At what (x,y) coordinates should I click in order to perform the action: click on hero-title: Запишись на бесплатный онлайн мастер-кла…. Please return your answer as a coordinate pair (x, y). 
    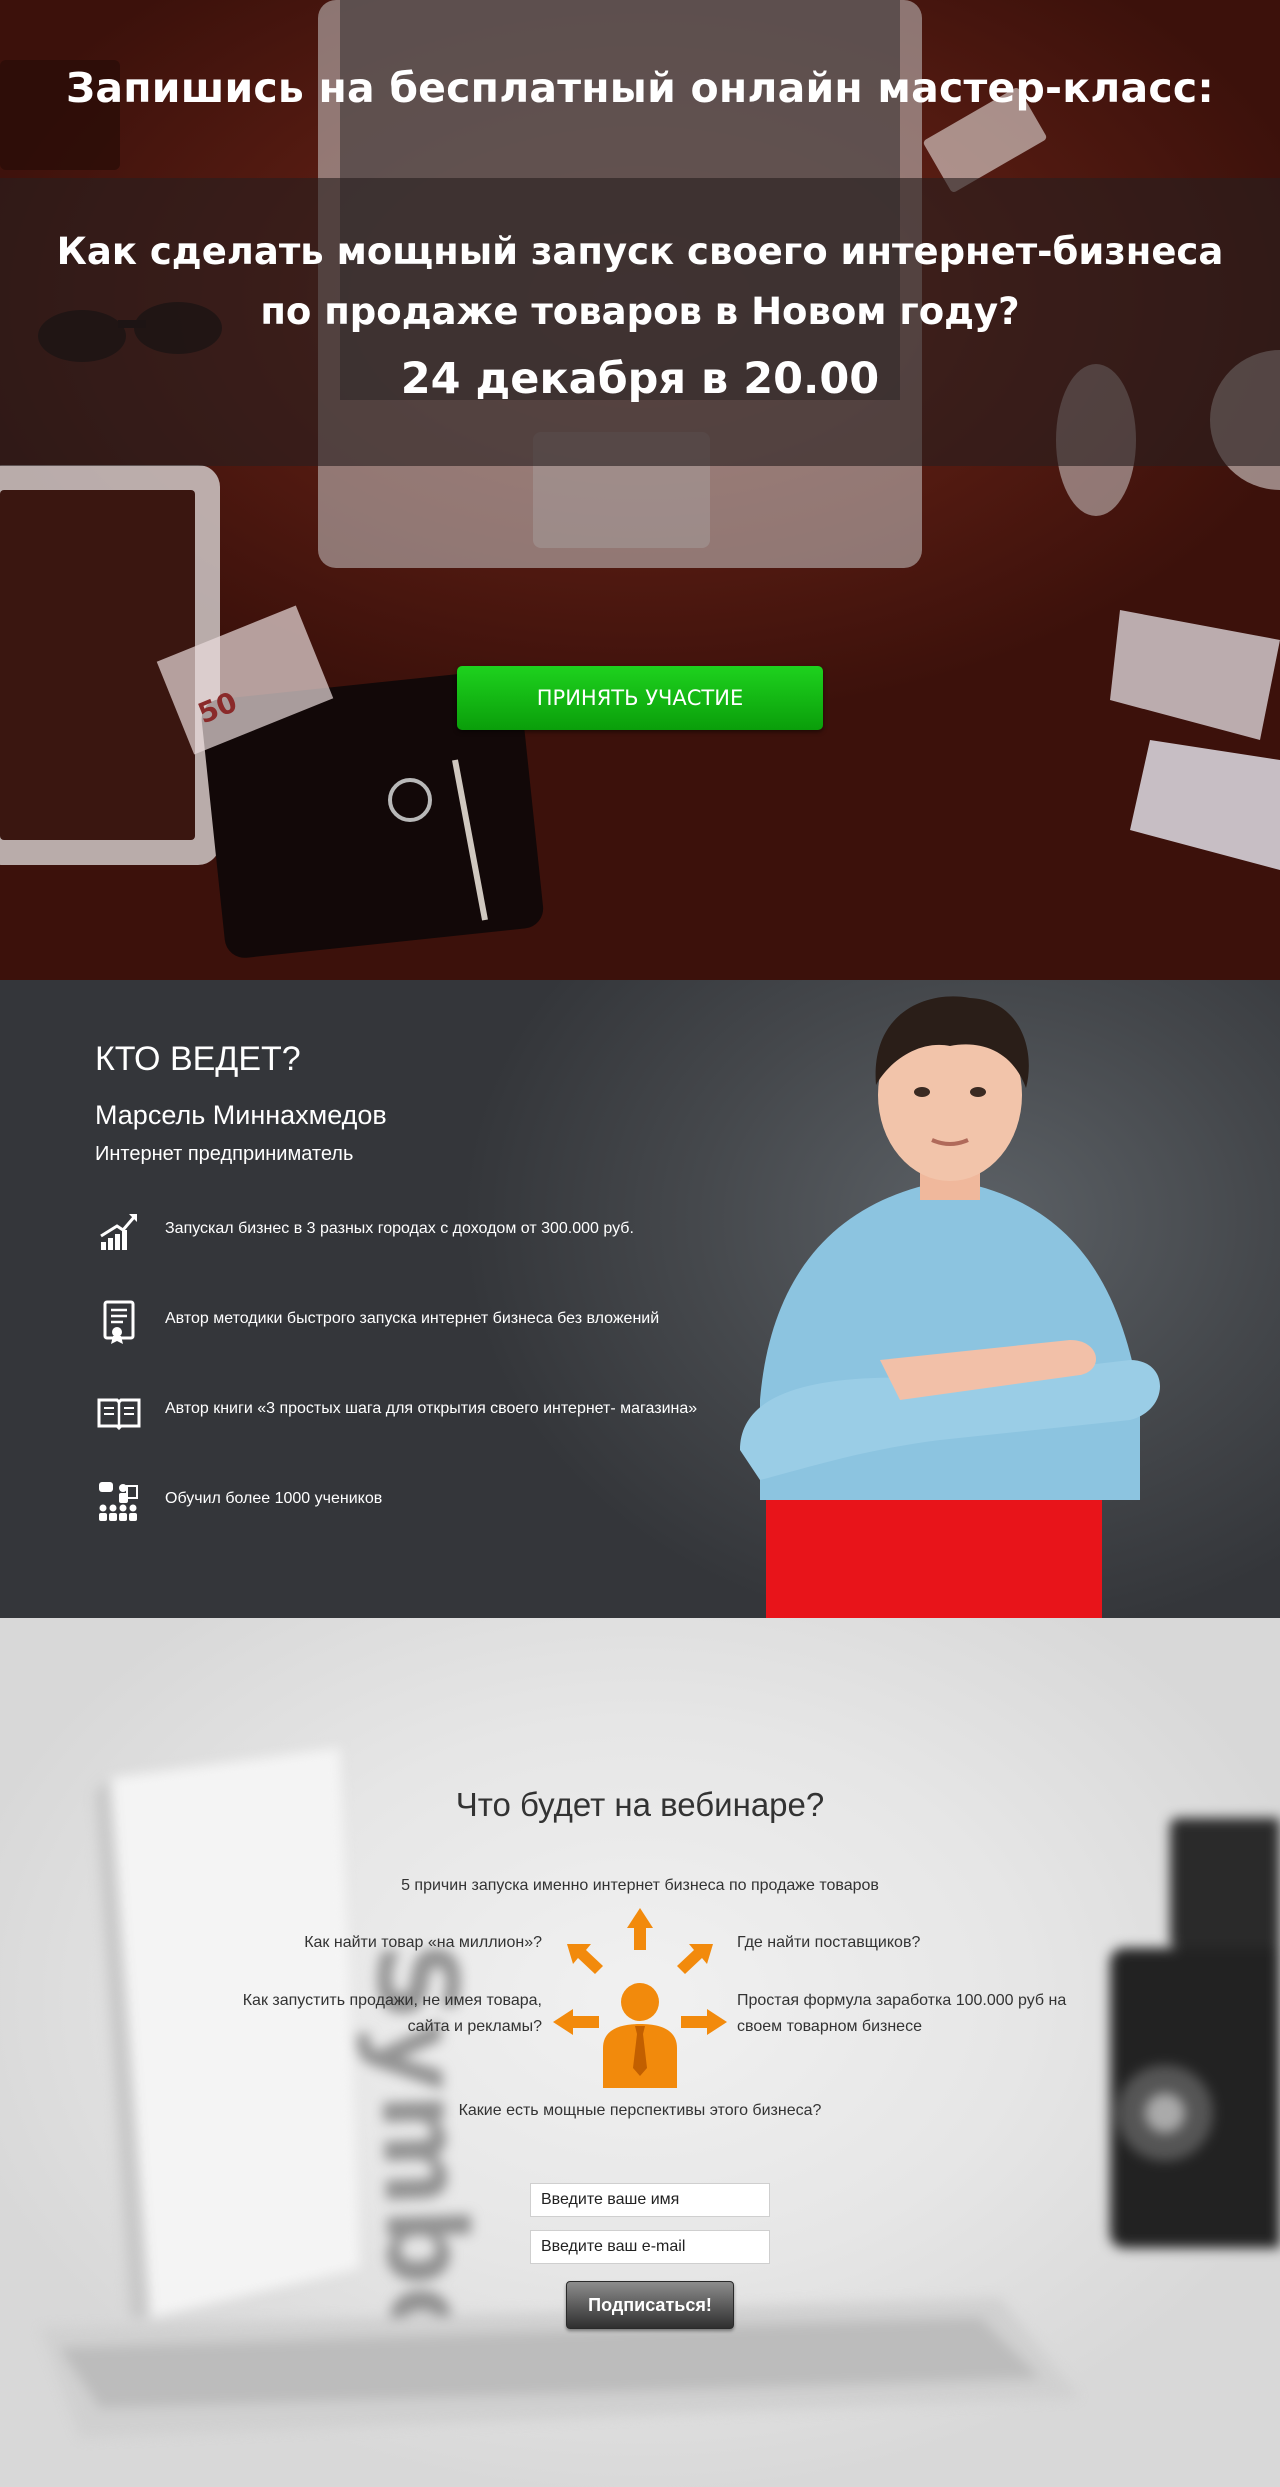
    Looking at the image, I should click on (640, 88).